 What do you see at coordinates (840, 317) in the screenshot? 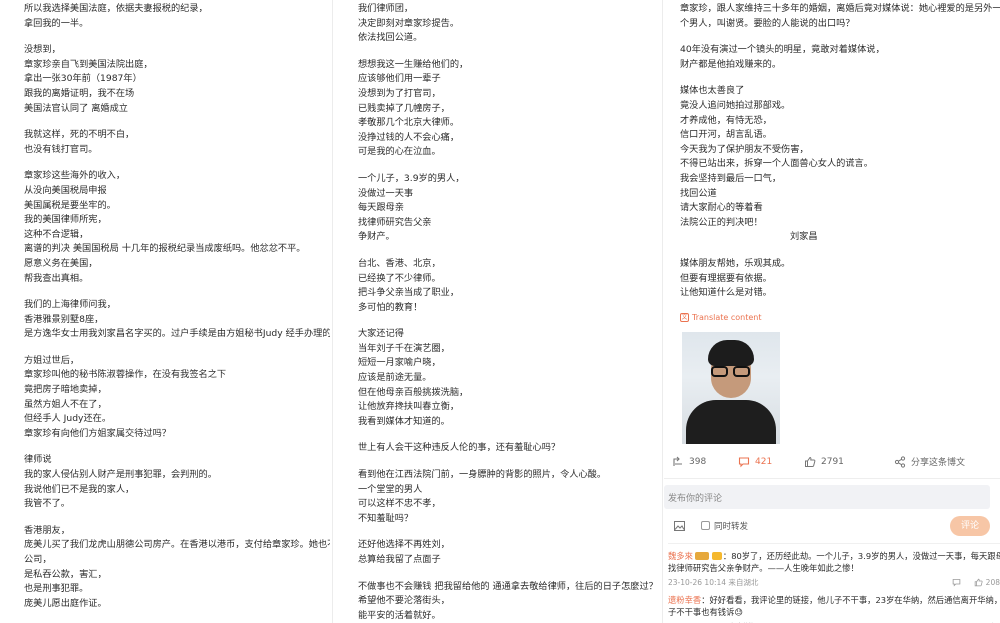
I see `translate-content-link: 文 Translate content` at bounding box center [840, 317].